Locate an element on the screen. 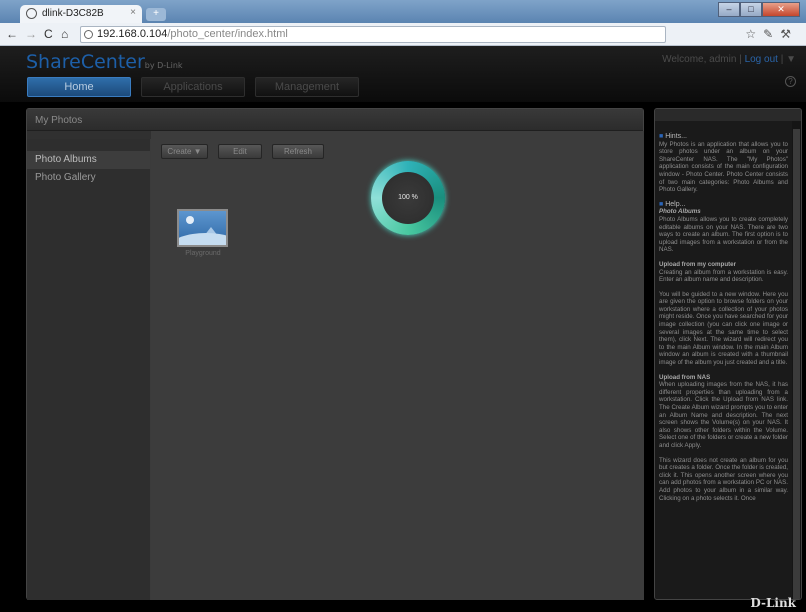  nav-applications: Applications is located at coordinates (193, 87).